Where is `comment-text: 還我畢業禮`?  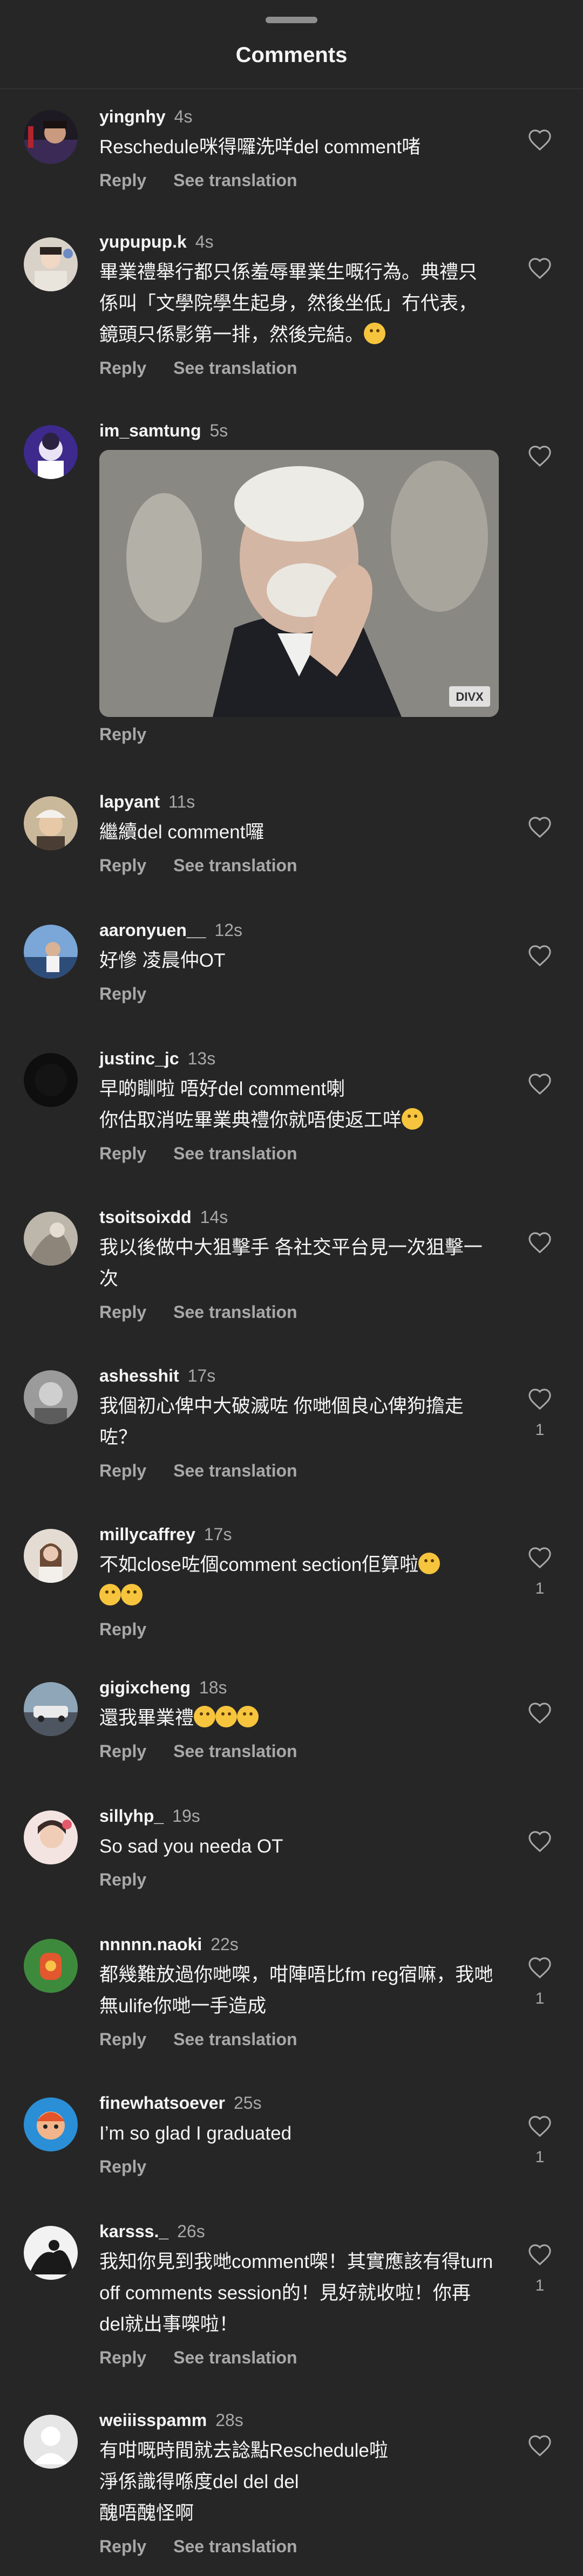
comment-text: 還我畢業禮 is located at coordinates (296, 1718).